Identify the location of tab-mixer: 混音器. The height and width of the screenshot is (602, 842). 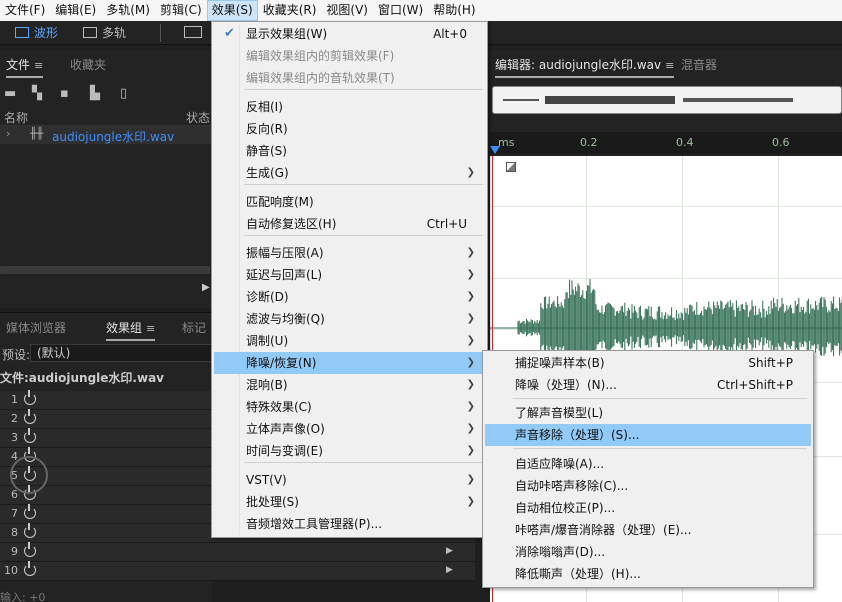
(699, 64).